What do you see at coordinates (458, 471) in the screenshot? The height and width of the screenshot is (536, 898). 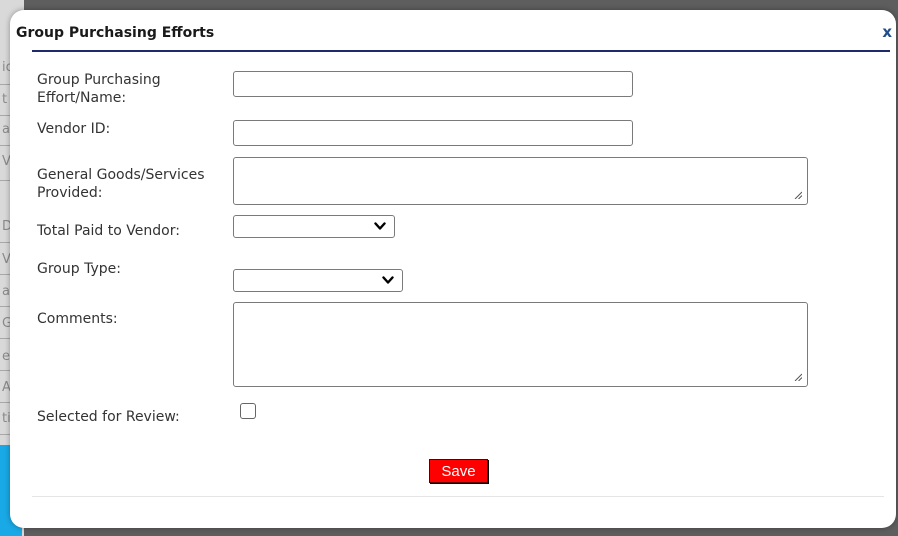 I see `save-button: Save` at bounding box center [458, 471].